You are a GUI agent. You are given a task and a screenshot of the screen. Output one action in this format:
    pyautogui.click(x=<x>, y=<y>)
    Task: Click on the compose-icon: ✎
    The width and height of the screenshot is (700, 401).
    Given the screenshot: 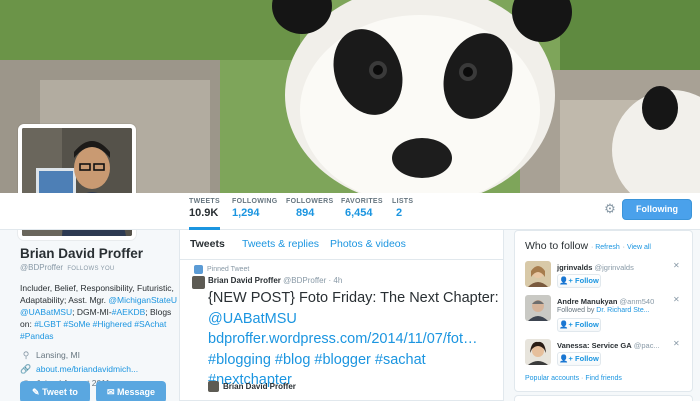 What is the action you would take?
    pyautogui.click(x=37, y=392)
    